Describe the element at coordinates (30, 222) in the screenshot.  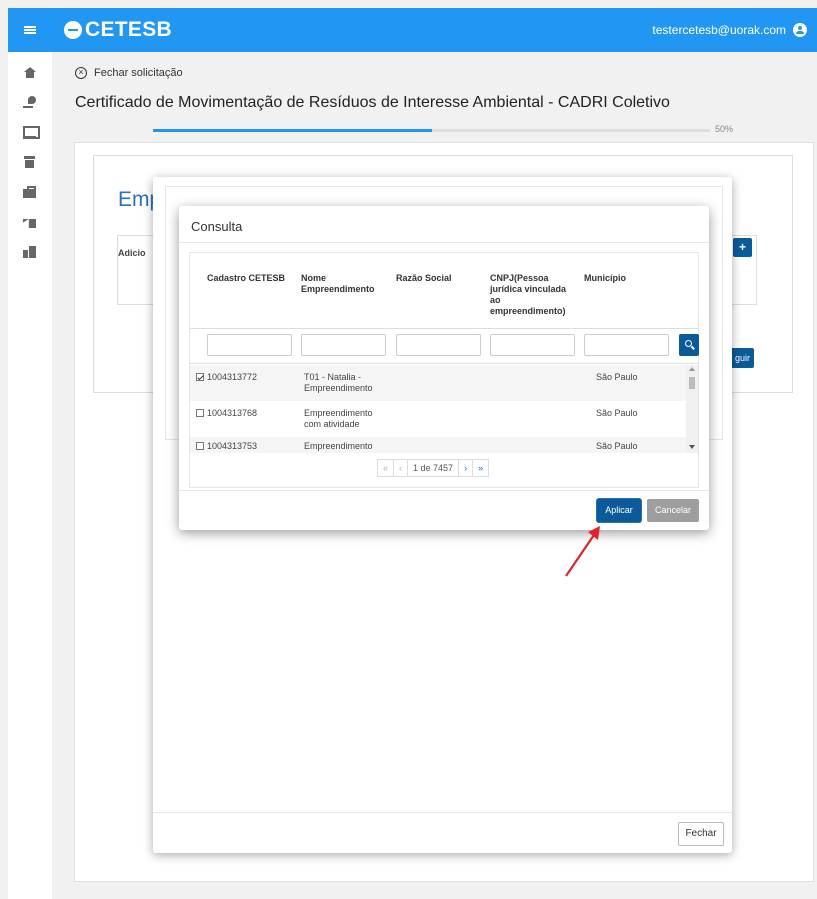
I see `factory-icon` at that location.